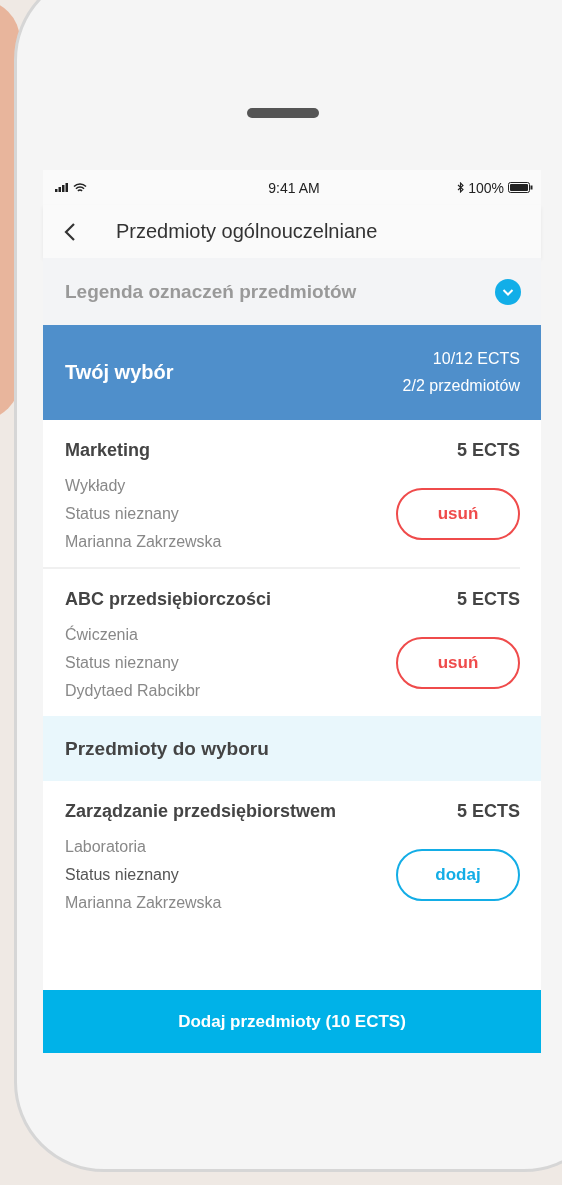  Describe the element at coordinates (167, 748) in the screenshot. I see `section-title: Przedmioty do wyboru` at that location.